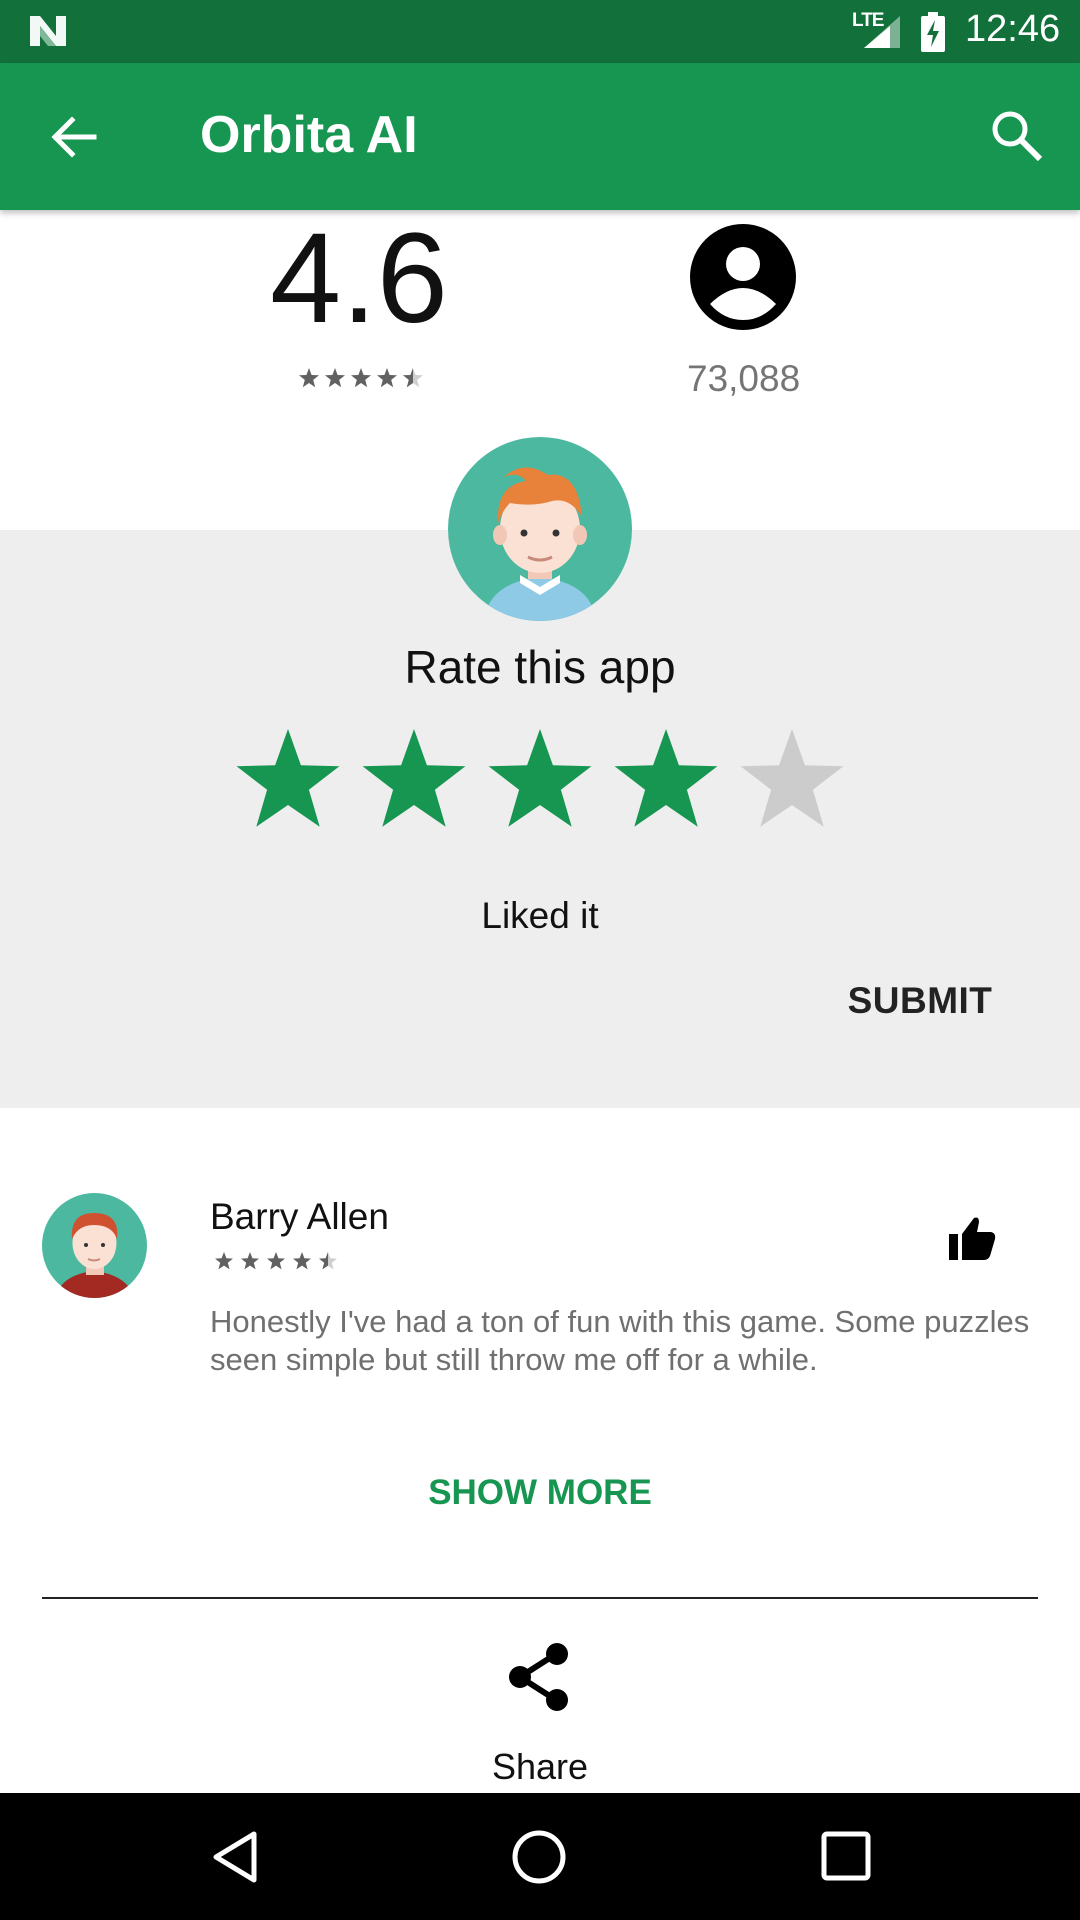 The image size is (1080, 1920). Describe the element at coordinates (540, 31) in the screenshot. I see `status-bar: LTE 12:46` at that location.